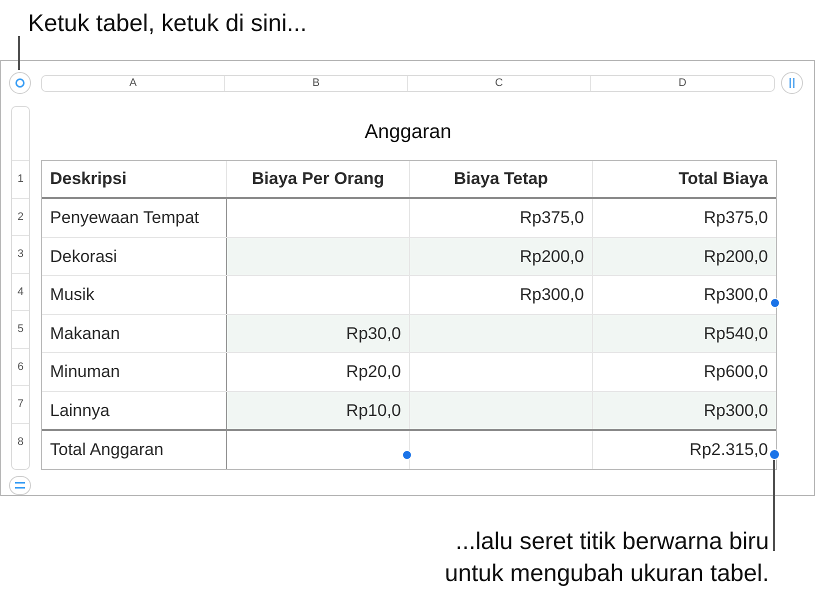  What do you see at coordinates (606, 574) in the screenshot?
I see `callout-line: untuk mengubah ukuran tabel.` at bounding box center [606, 574].